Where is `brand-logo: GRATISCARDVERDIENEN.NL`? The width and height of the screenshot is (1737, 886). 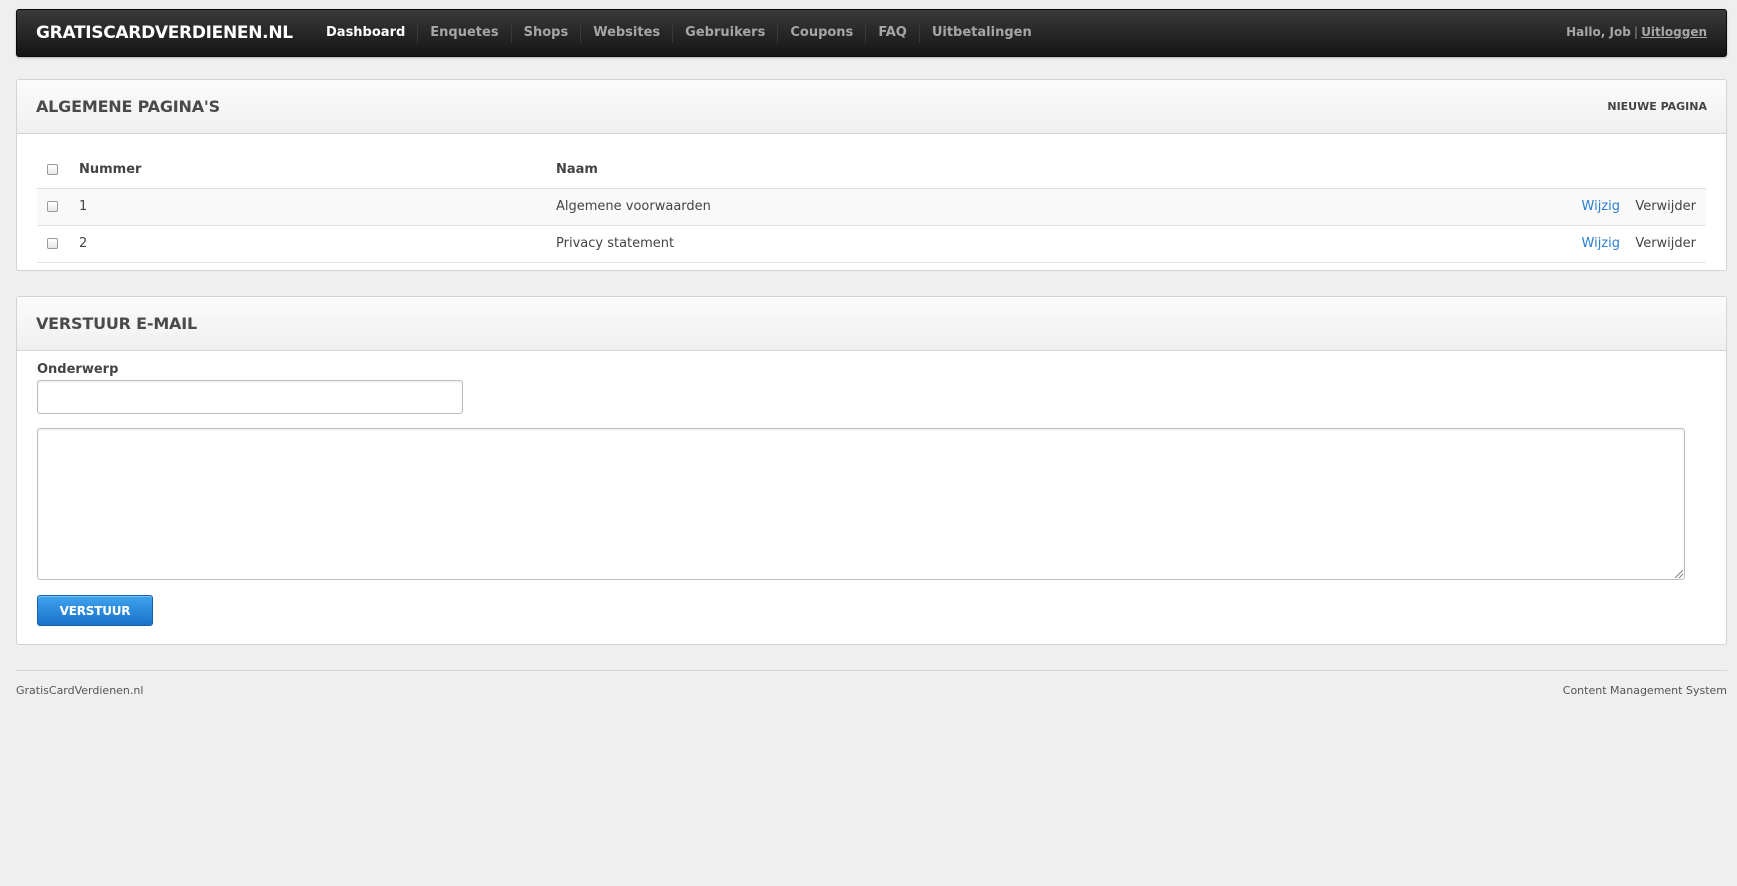
brand-logo: GRATISCARDVERDIENEN.NL is located at coordinates (164, 33).